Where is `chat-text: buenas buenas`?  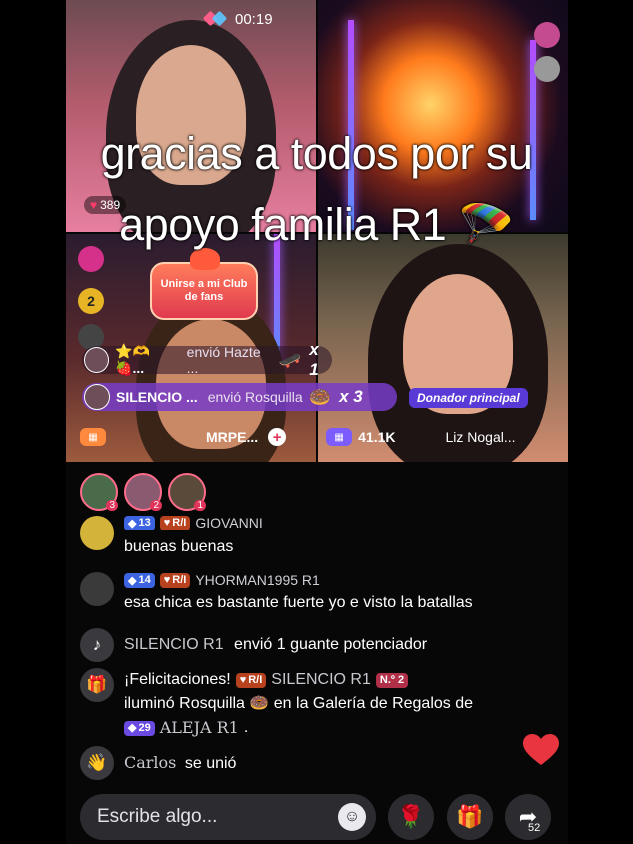 chat-text: buenas buenas is located at coordinates (179, 546).